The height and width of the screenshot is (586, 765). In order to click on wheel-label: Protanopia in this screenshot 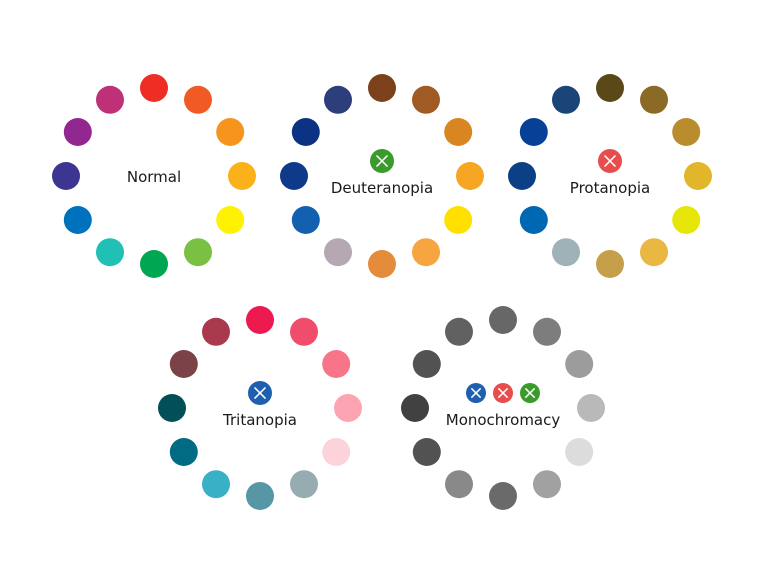, I will do `click(610, 188)`.